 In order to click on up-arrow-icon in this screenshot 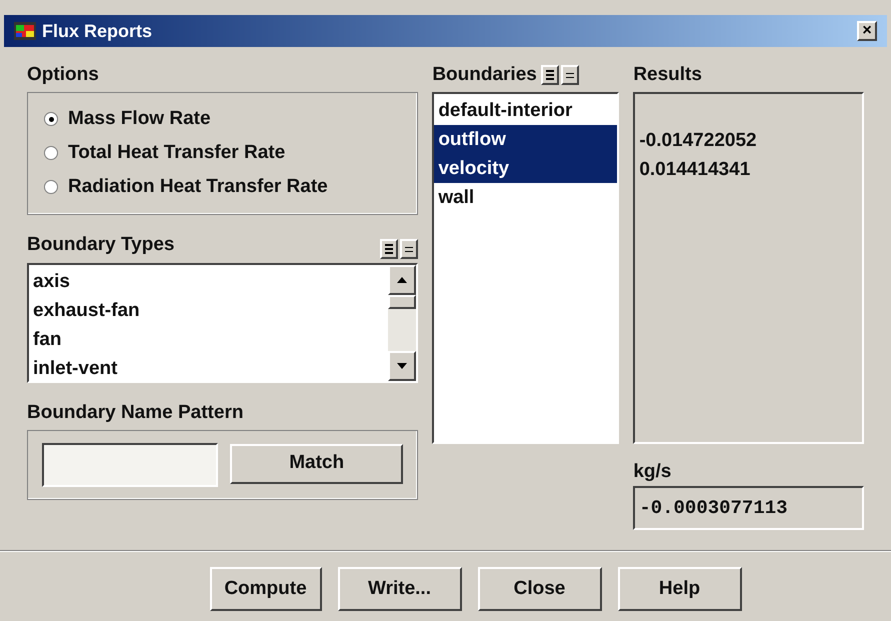, I will do `click(402, 280)`.